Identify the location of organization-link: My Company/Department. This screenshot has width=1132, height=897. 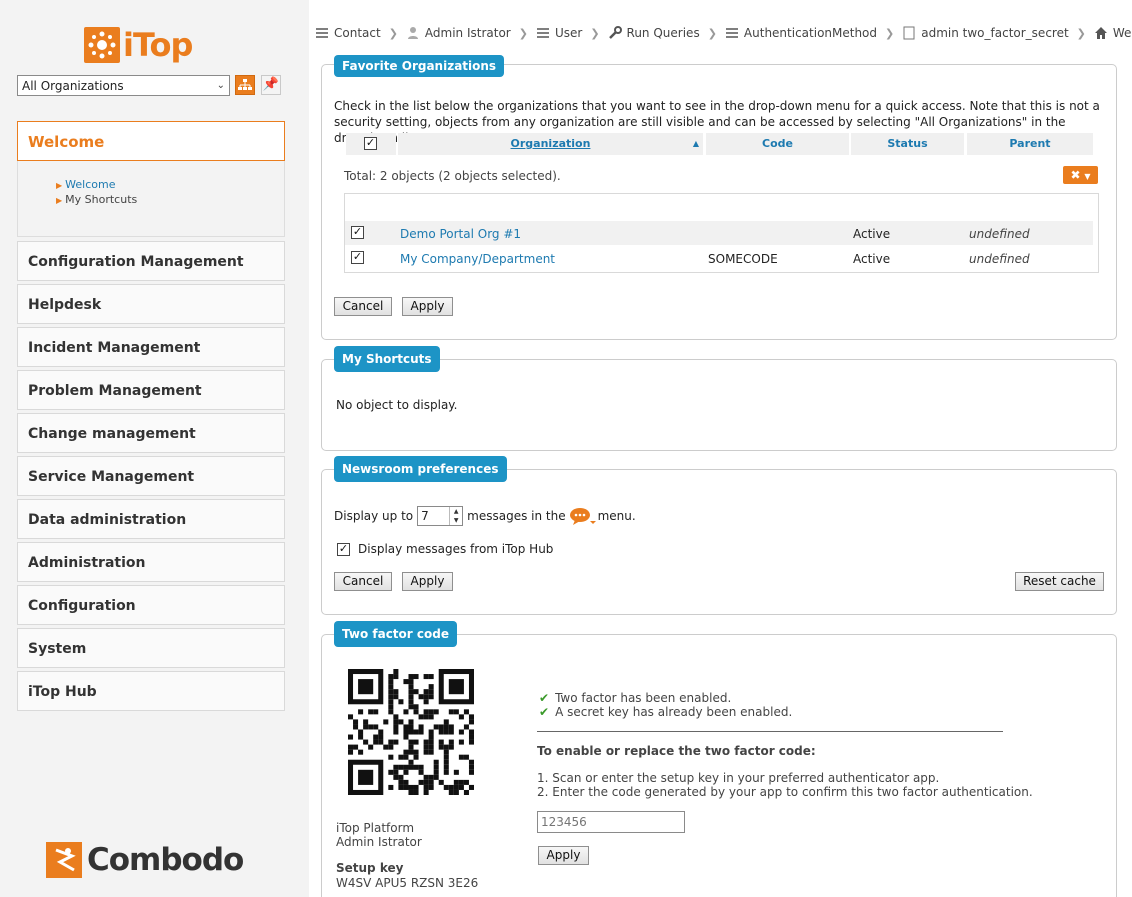
(477, 259).